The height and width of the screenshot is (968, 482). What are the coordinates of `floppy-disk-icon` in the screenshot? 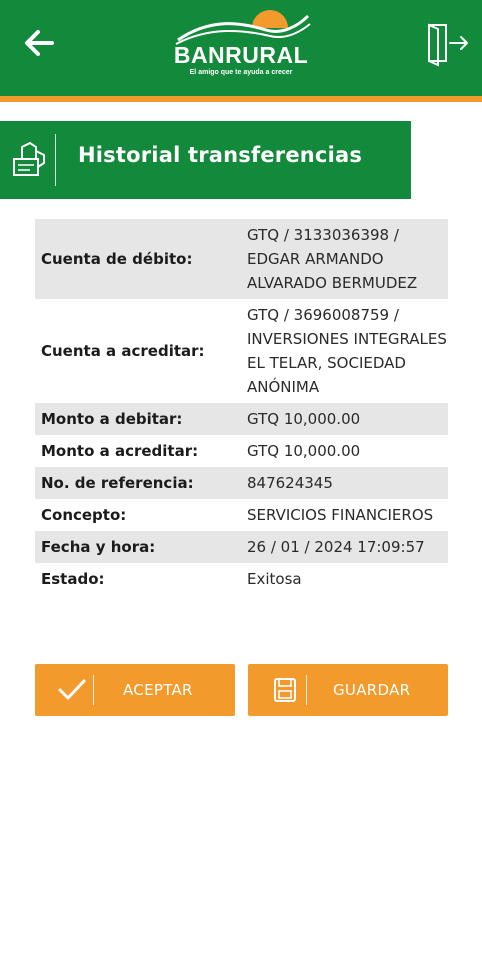 It's located at (285, 690).